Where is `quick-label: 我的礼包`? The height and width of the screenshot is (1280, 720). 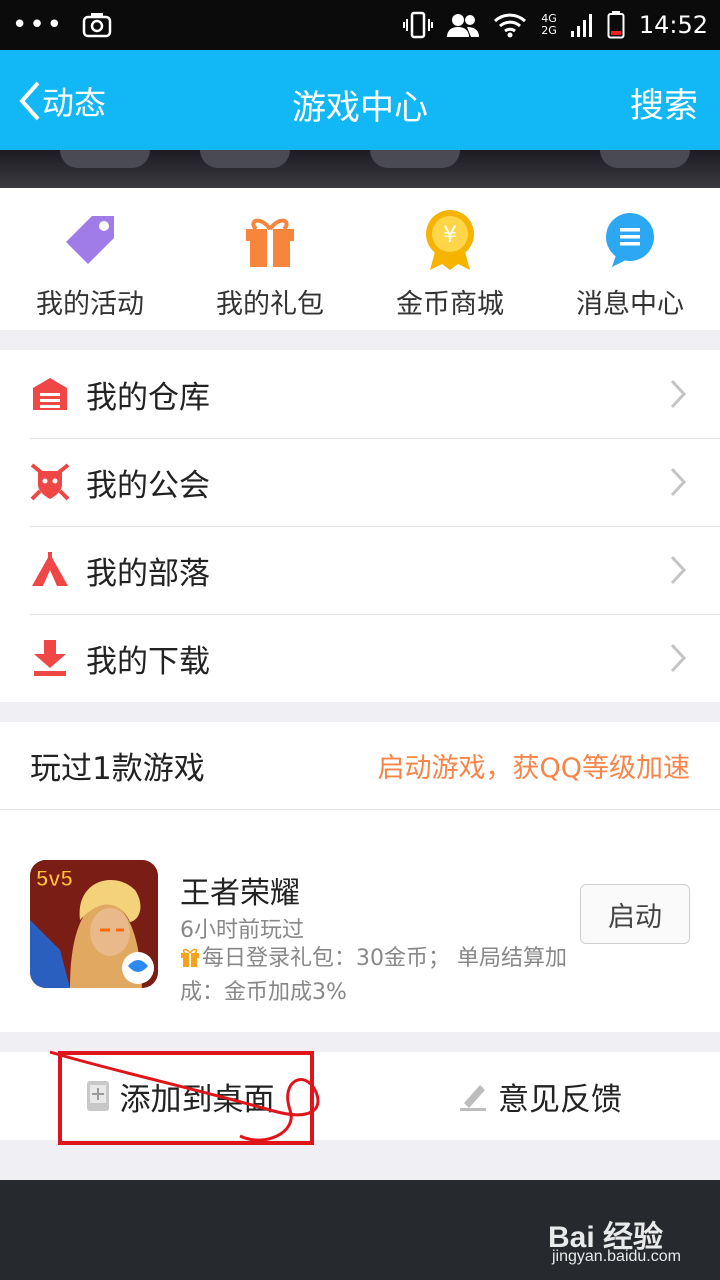
quick-label: 我的礼包 is located at coordinates (270, 304).